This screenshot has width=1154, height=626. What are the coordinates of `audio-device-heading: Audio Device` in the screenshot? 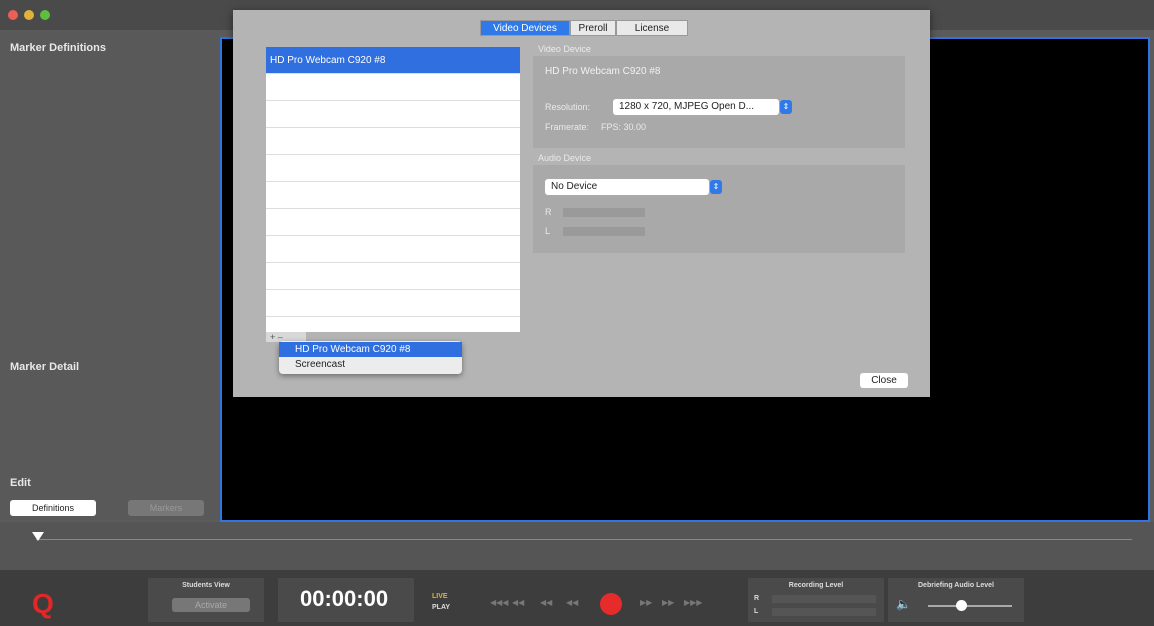 It's located at (565, 158).